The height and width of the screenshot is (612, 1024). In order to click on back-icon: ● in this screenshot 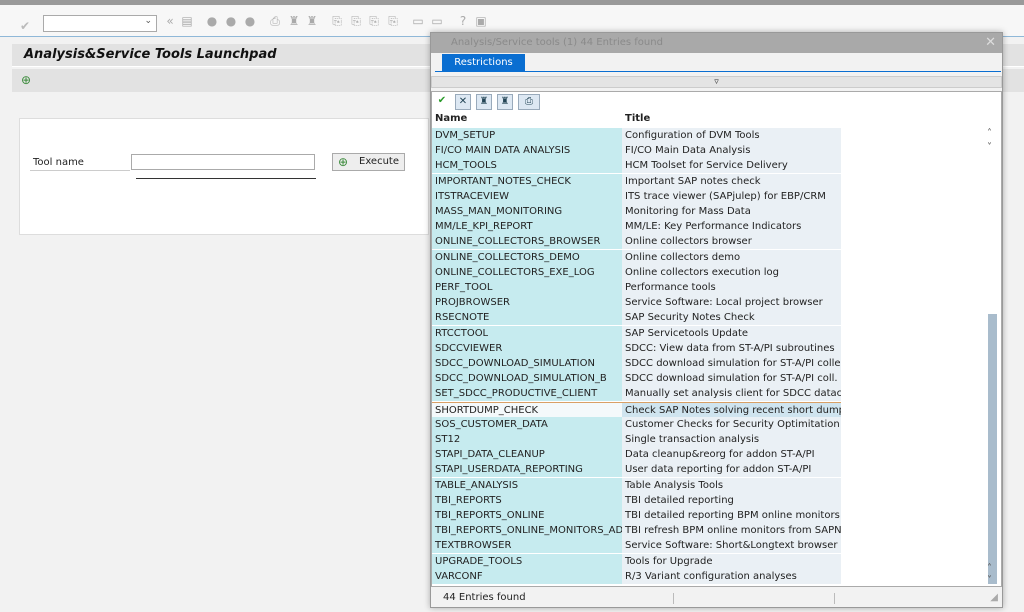, I will do `click(212, 21)`.